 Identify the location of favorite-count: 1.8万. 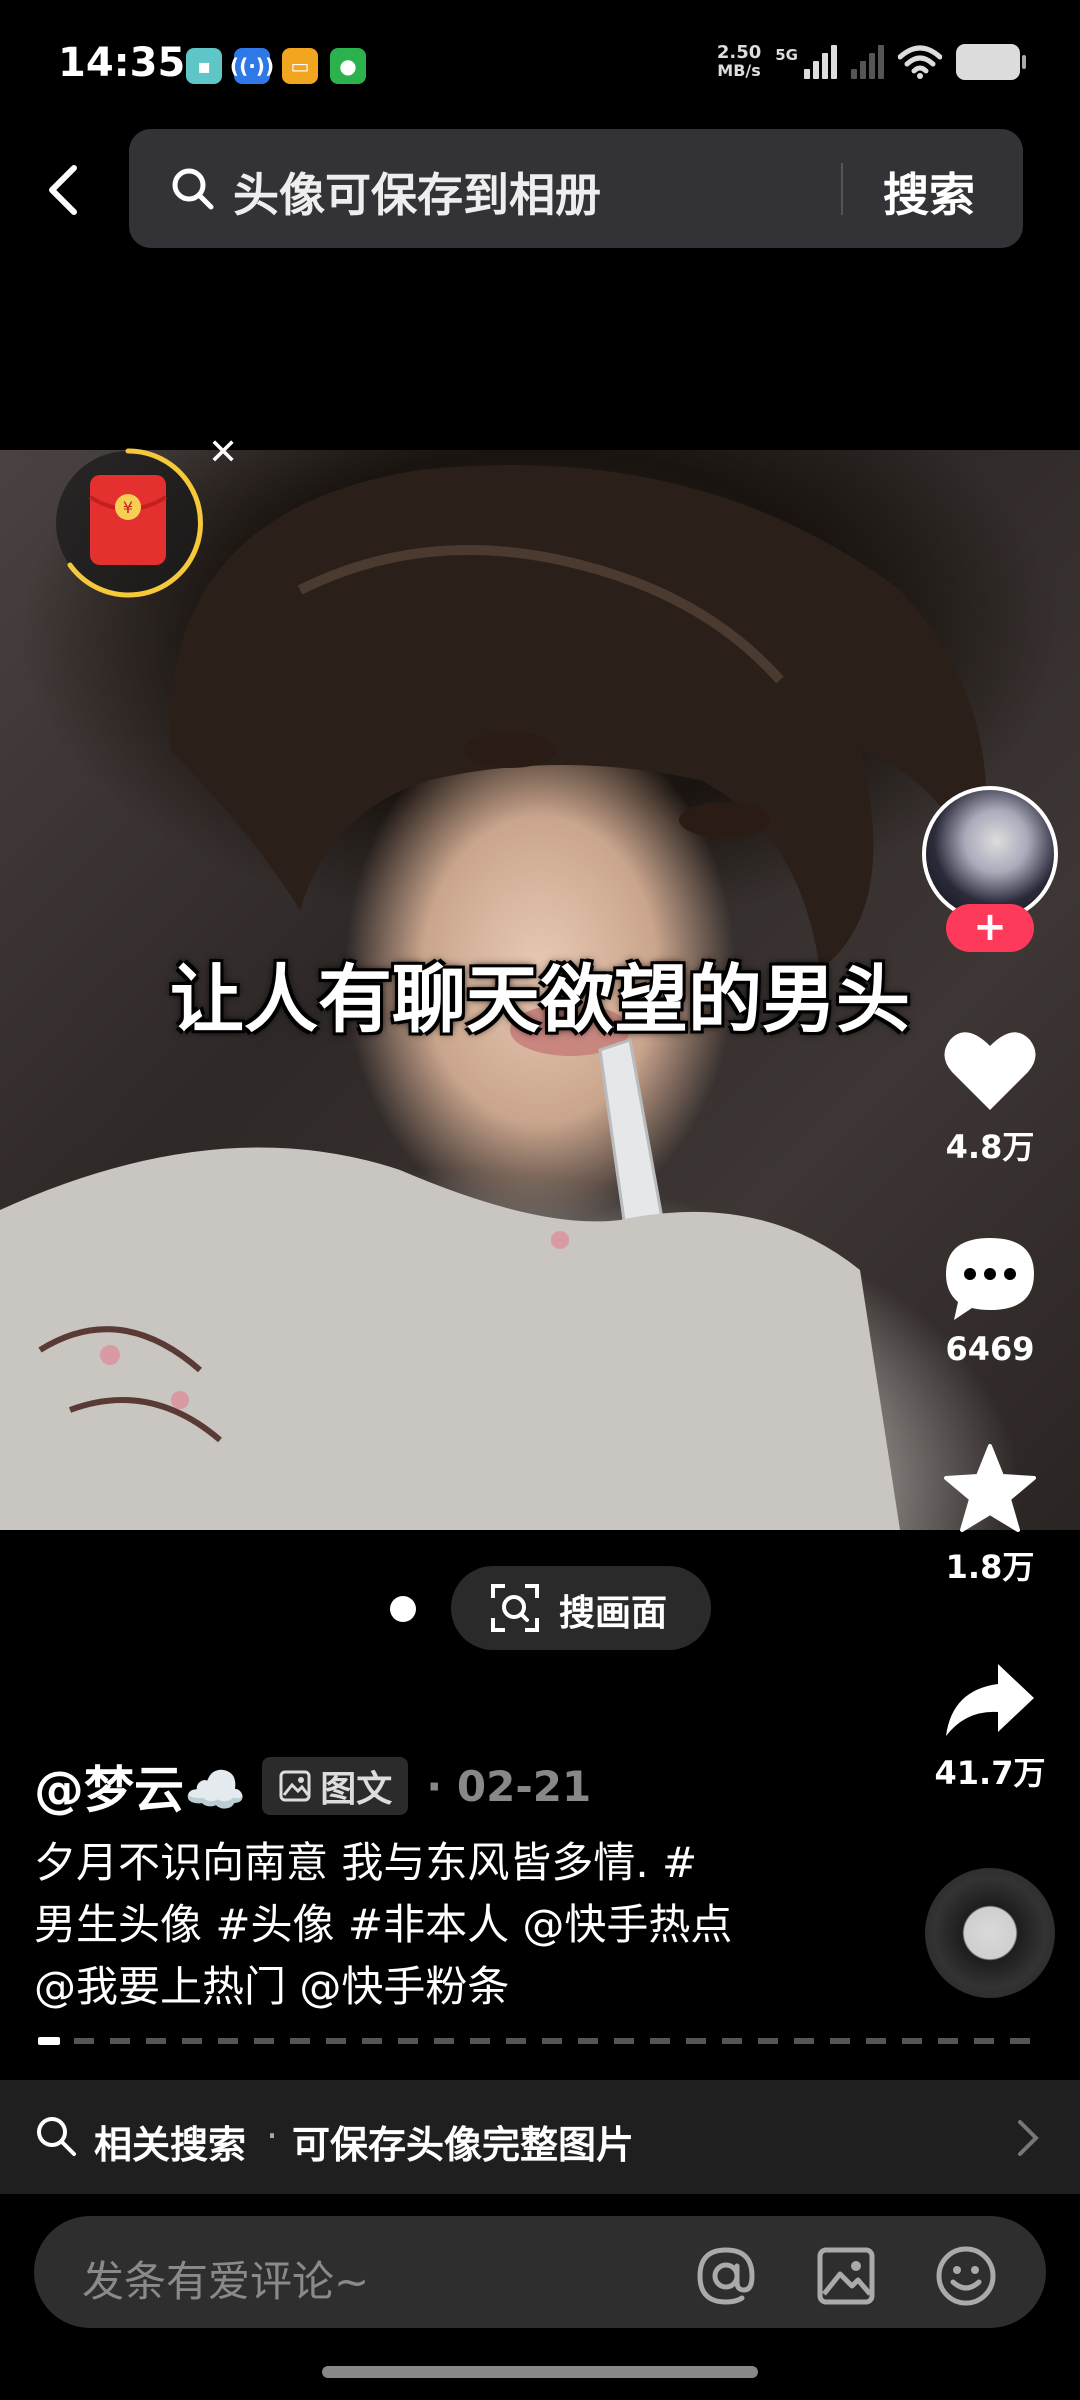
(990, 1567).